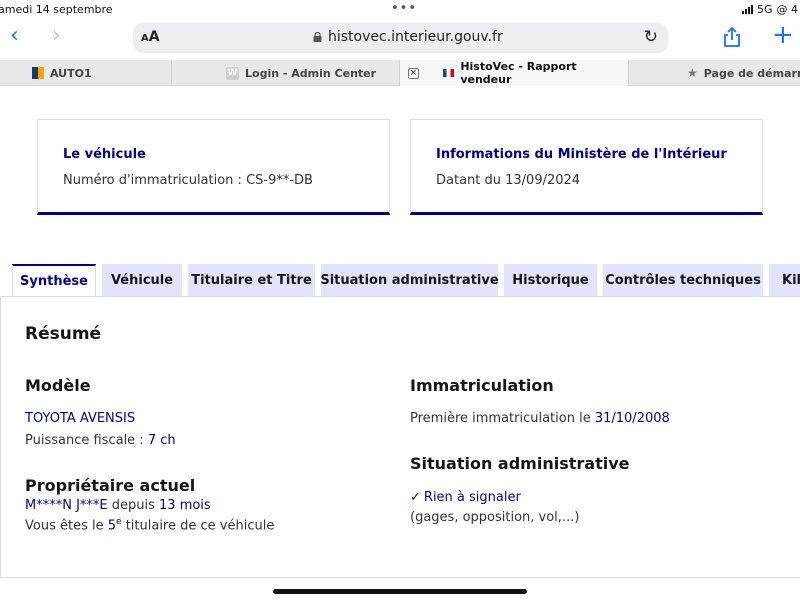 The image size is (800, 600). What do you see at coordinates (784, 280) in the screenshot?
I see `tab-kilometrage: Kilo` at bounding box center [784, 280].